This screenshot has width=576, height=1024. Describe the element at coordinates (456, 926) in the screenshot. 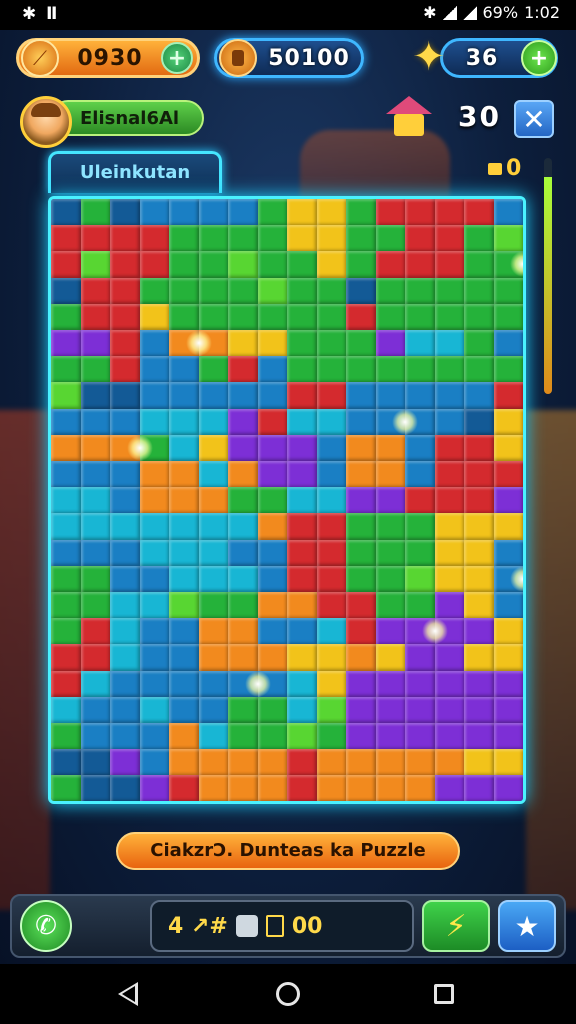

I see `boost-button: ⚡` at that location.